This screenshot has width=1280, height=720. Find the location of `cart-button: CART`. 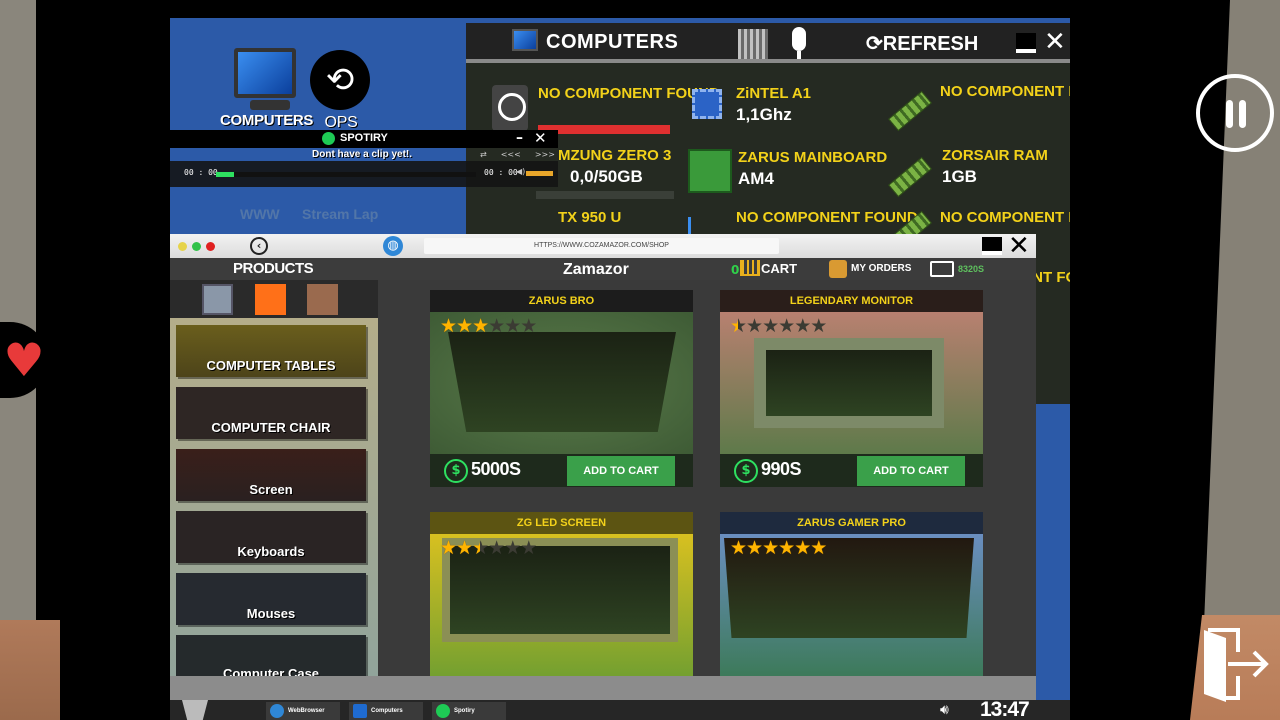

cart-button: CART is located at coordinates (779, 268).